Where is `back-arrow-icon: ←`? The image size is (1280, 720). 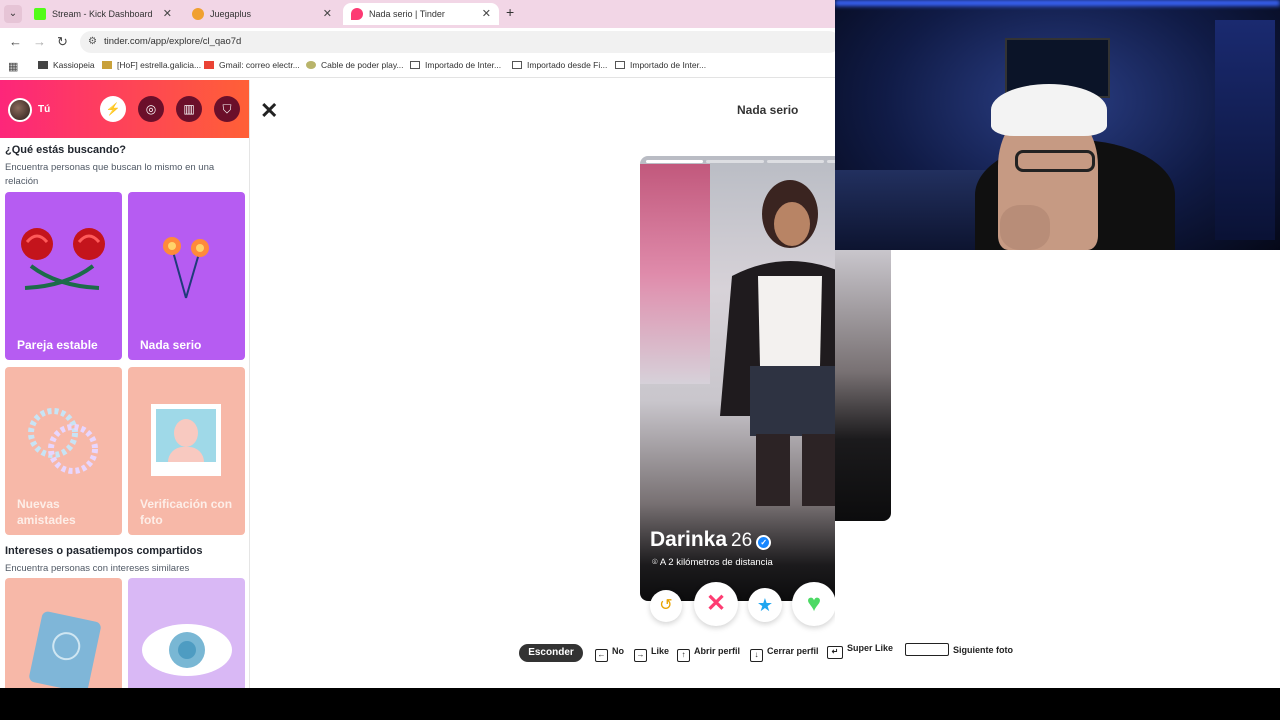 back-arrow-icon: ← is located at coordinates (15, 41).